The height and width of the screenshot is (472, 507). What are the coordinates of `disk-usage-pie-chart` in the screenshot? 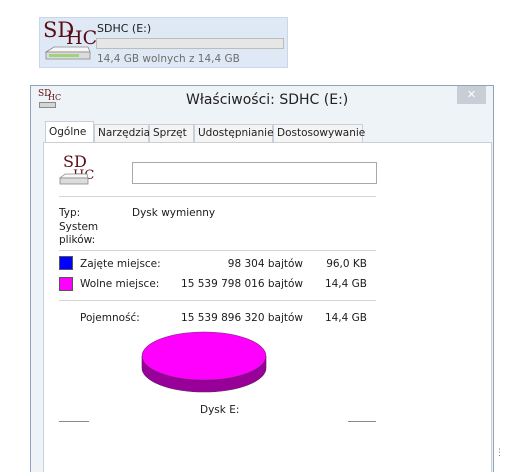 It's located at (204, 362).